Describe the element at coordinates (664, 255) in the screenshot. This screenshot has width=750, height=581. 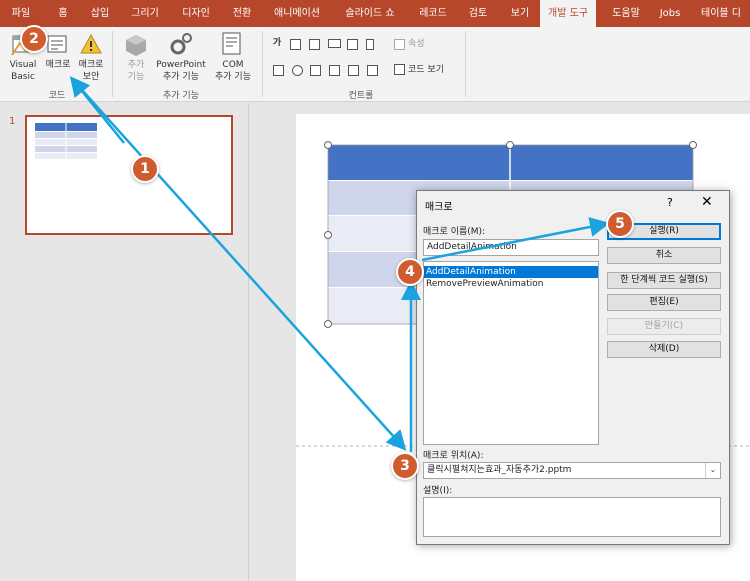
I see `cancel-button: 취소` at that location.